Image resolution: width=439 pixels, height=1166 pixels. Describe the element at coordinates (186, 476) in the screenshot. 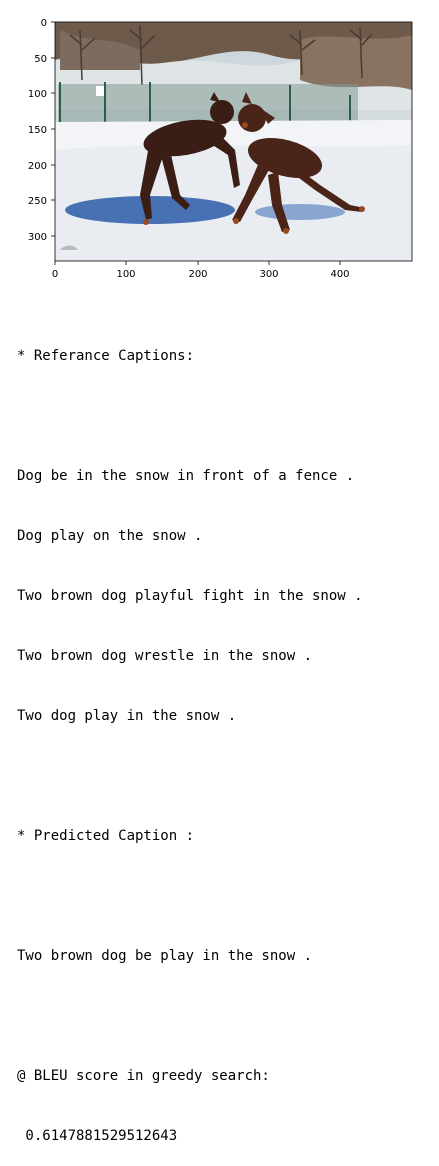

I see `reference-caption: Dog be in the snow in front of a fence .` at that location.